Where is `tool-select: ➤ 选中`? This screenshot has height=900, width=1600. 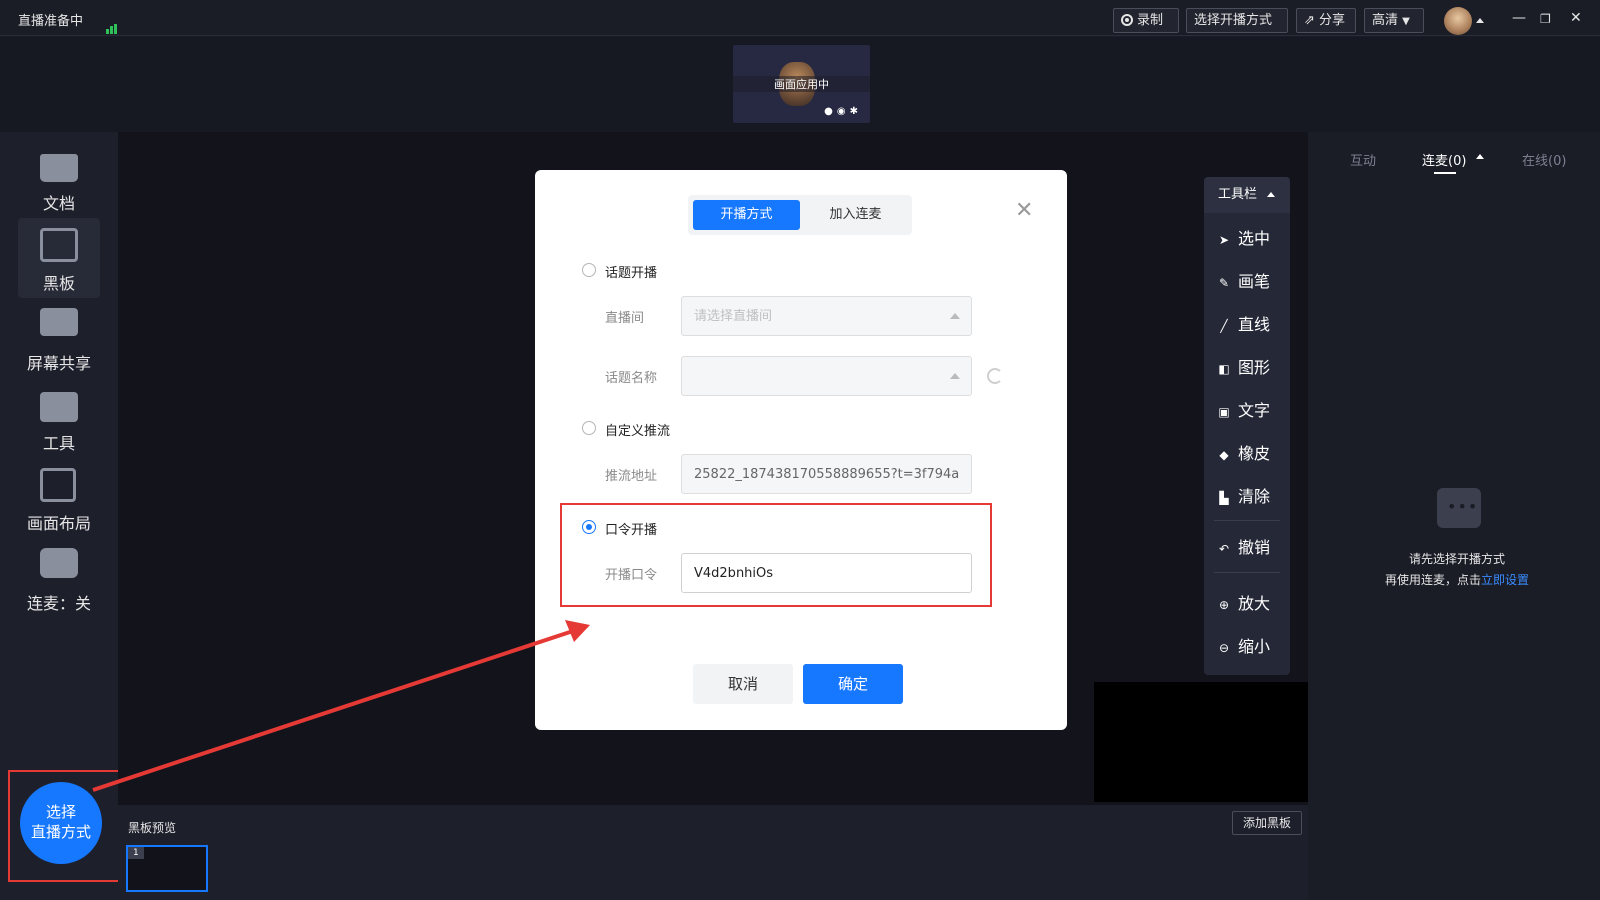
tool-select: ➤ 选中 is located at coordinates (1244, 237).